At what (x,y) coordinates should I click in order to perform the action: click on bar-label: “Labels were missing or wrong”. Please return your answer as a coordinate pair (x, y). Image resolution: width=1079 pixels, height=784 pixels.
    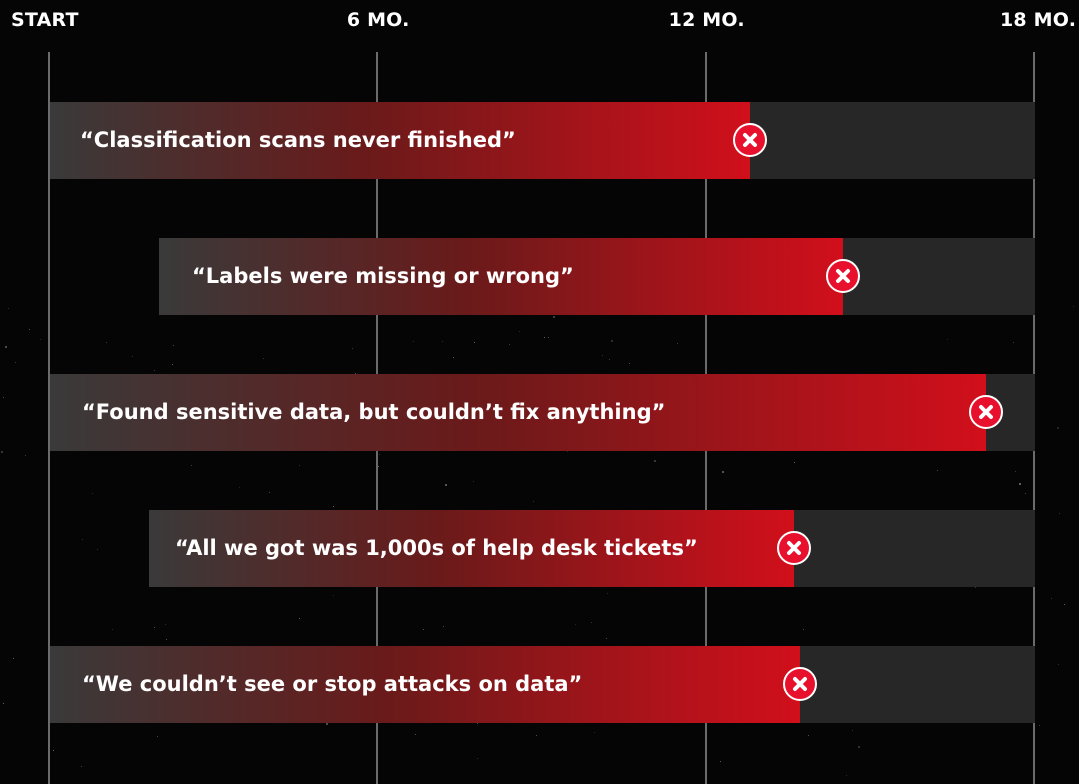
    Looking at the image, I should click on (383, 276).